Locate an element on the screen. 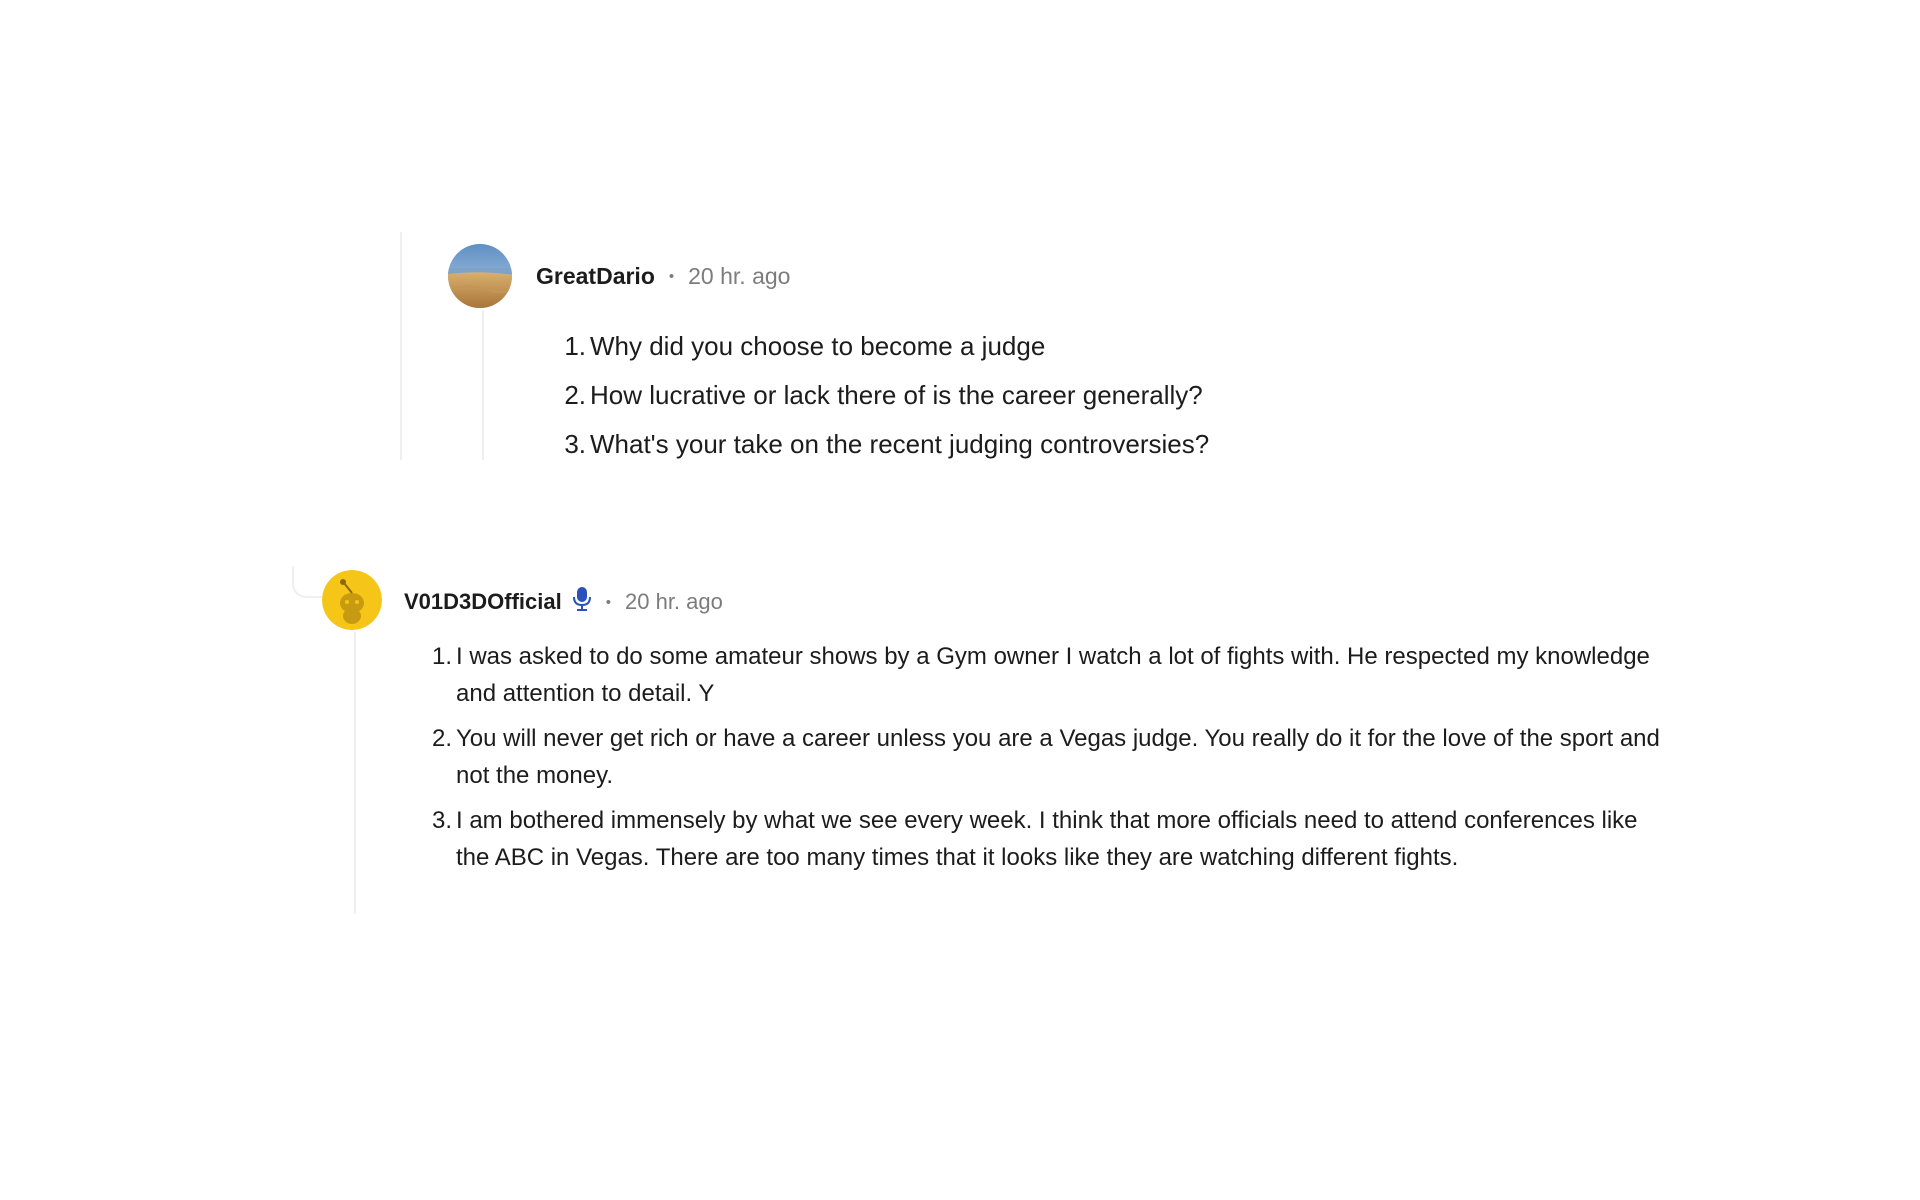 The image size is (1920, 1200). comment-meta: GreatDario • 20 hr. ago is located at coordinates (663, 276).